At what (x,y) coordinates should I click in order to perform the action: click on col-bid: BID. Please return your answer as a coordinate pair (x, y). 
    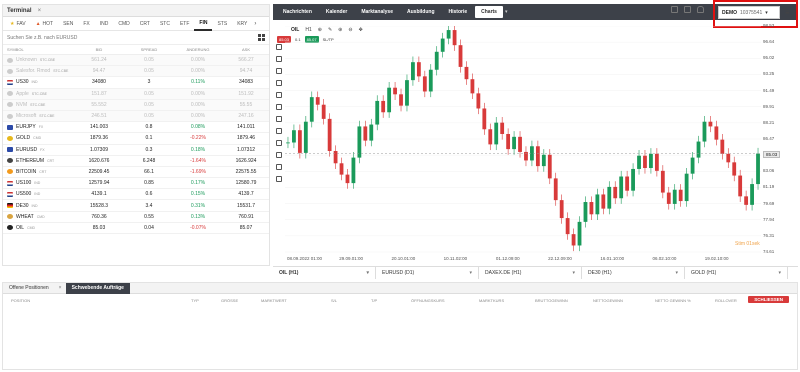
    Looking at the image, I should click on (99, 49).